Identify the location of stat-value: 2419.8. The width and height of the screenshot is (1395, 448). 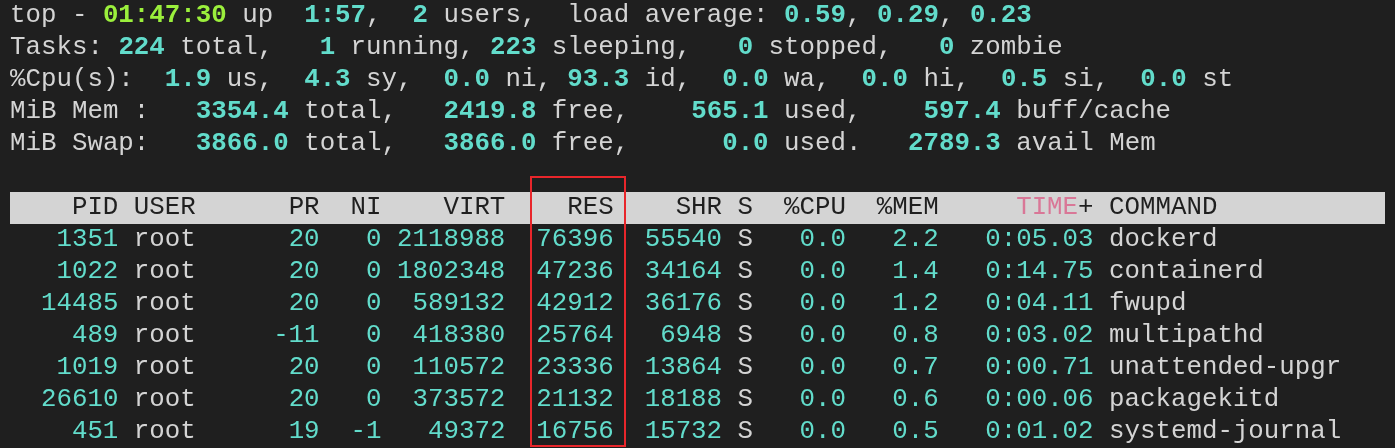
(490, 111).